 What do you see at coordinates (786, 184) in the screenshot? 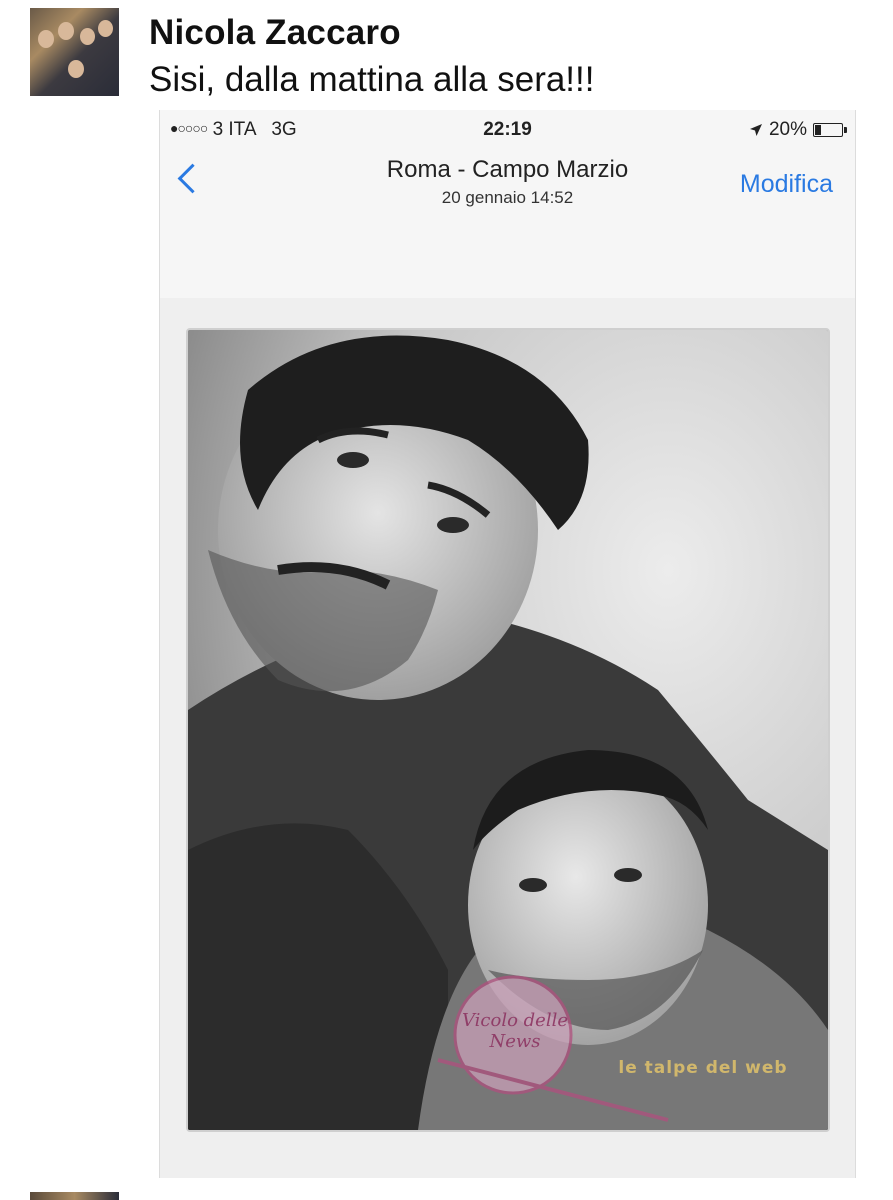
I see `edit-button: Modifica` at bounding box center [786, 184].